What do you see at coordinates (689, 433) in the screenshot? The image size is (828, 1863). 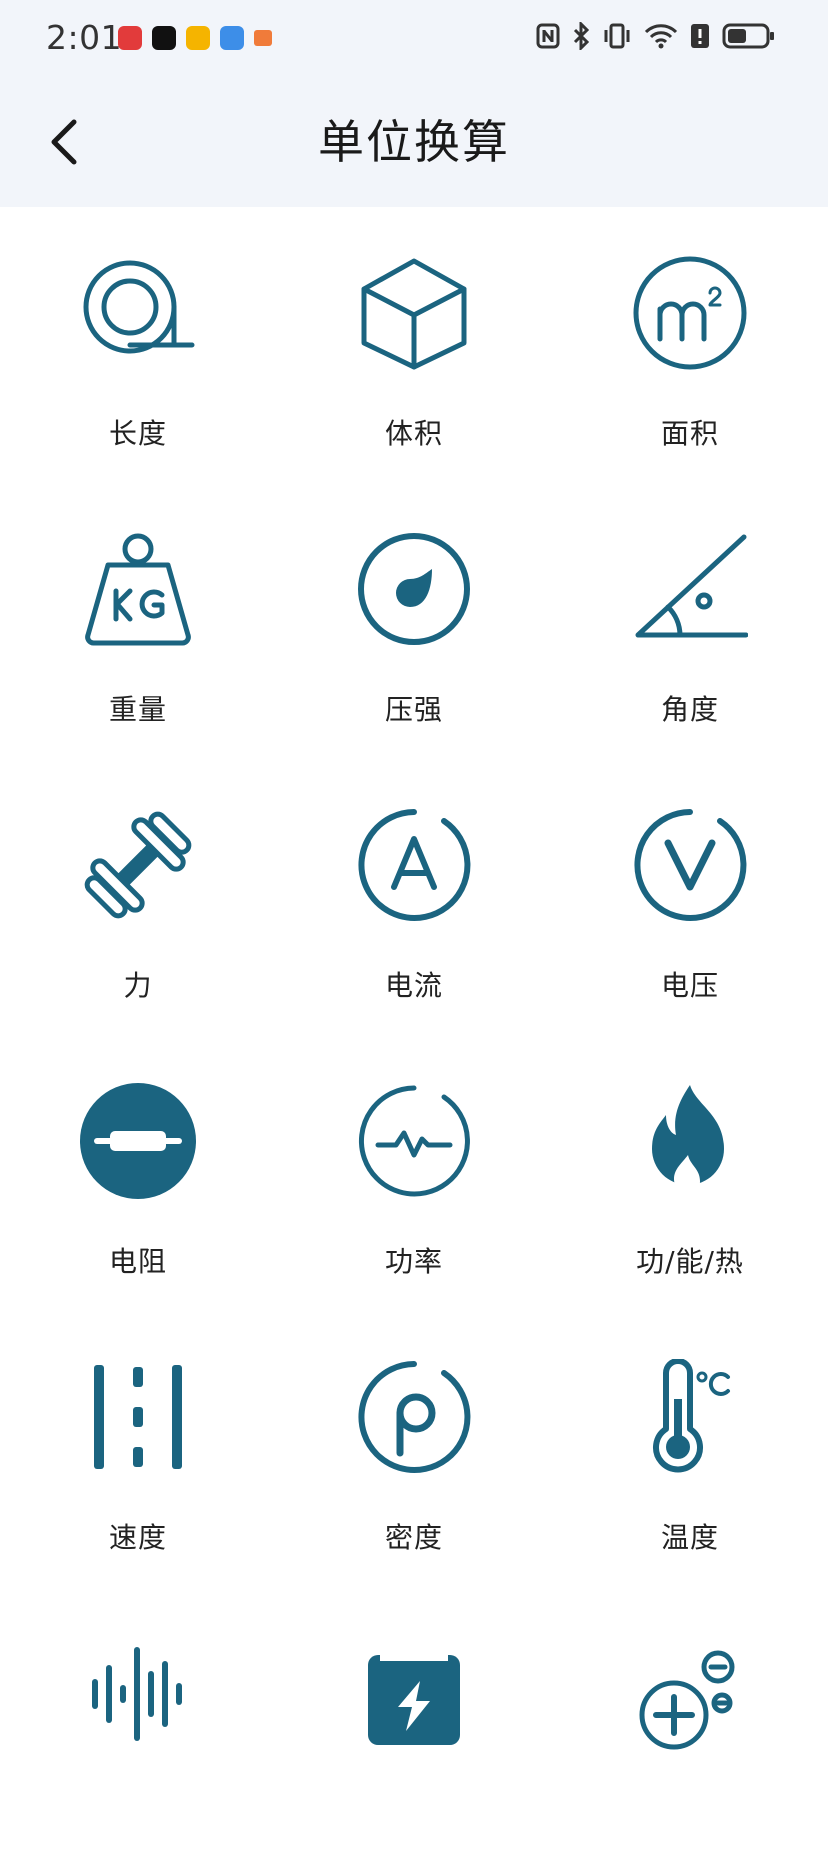 I see `converter-label: 面积` at bounding box center [689, 433].